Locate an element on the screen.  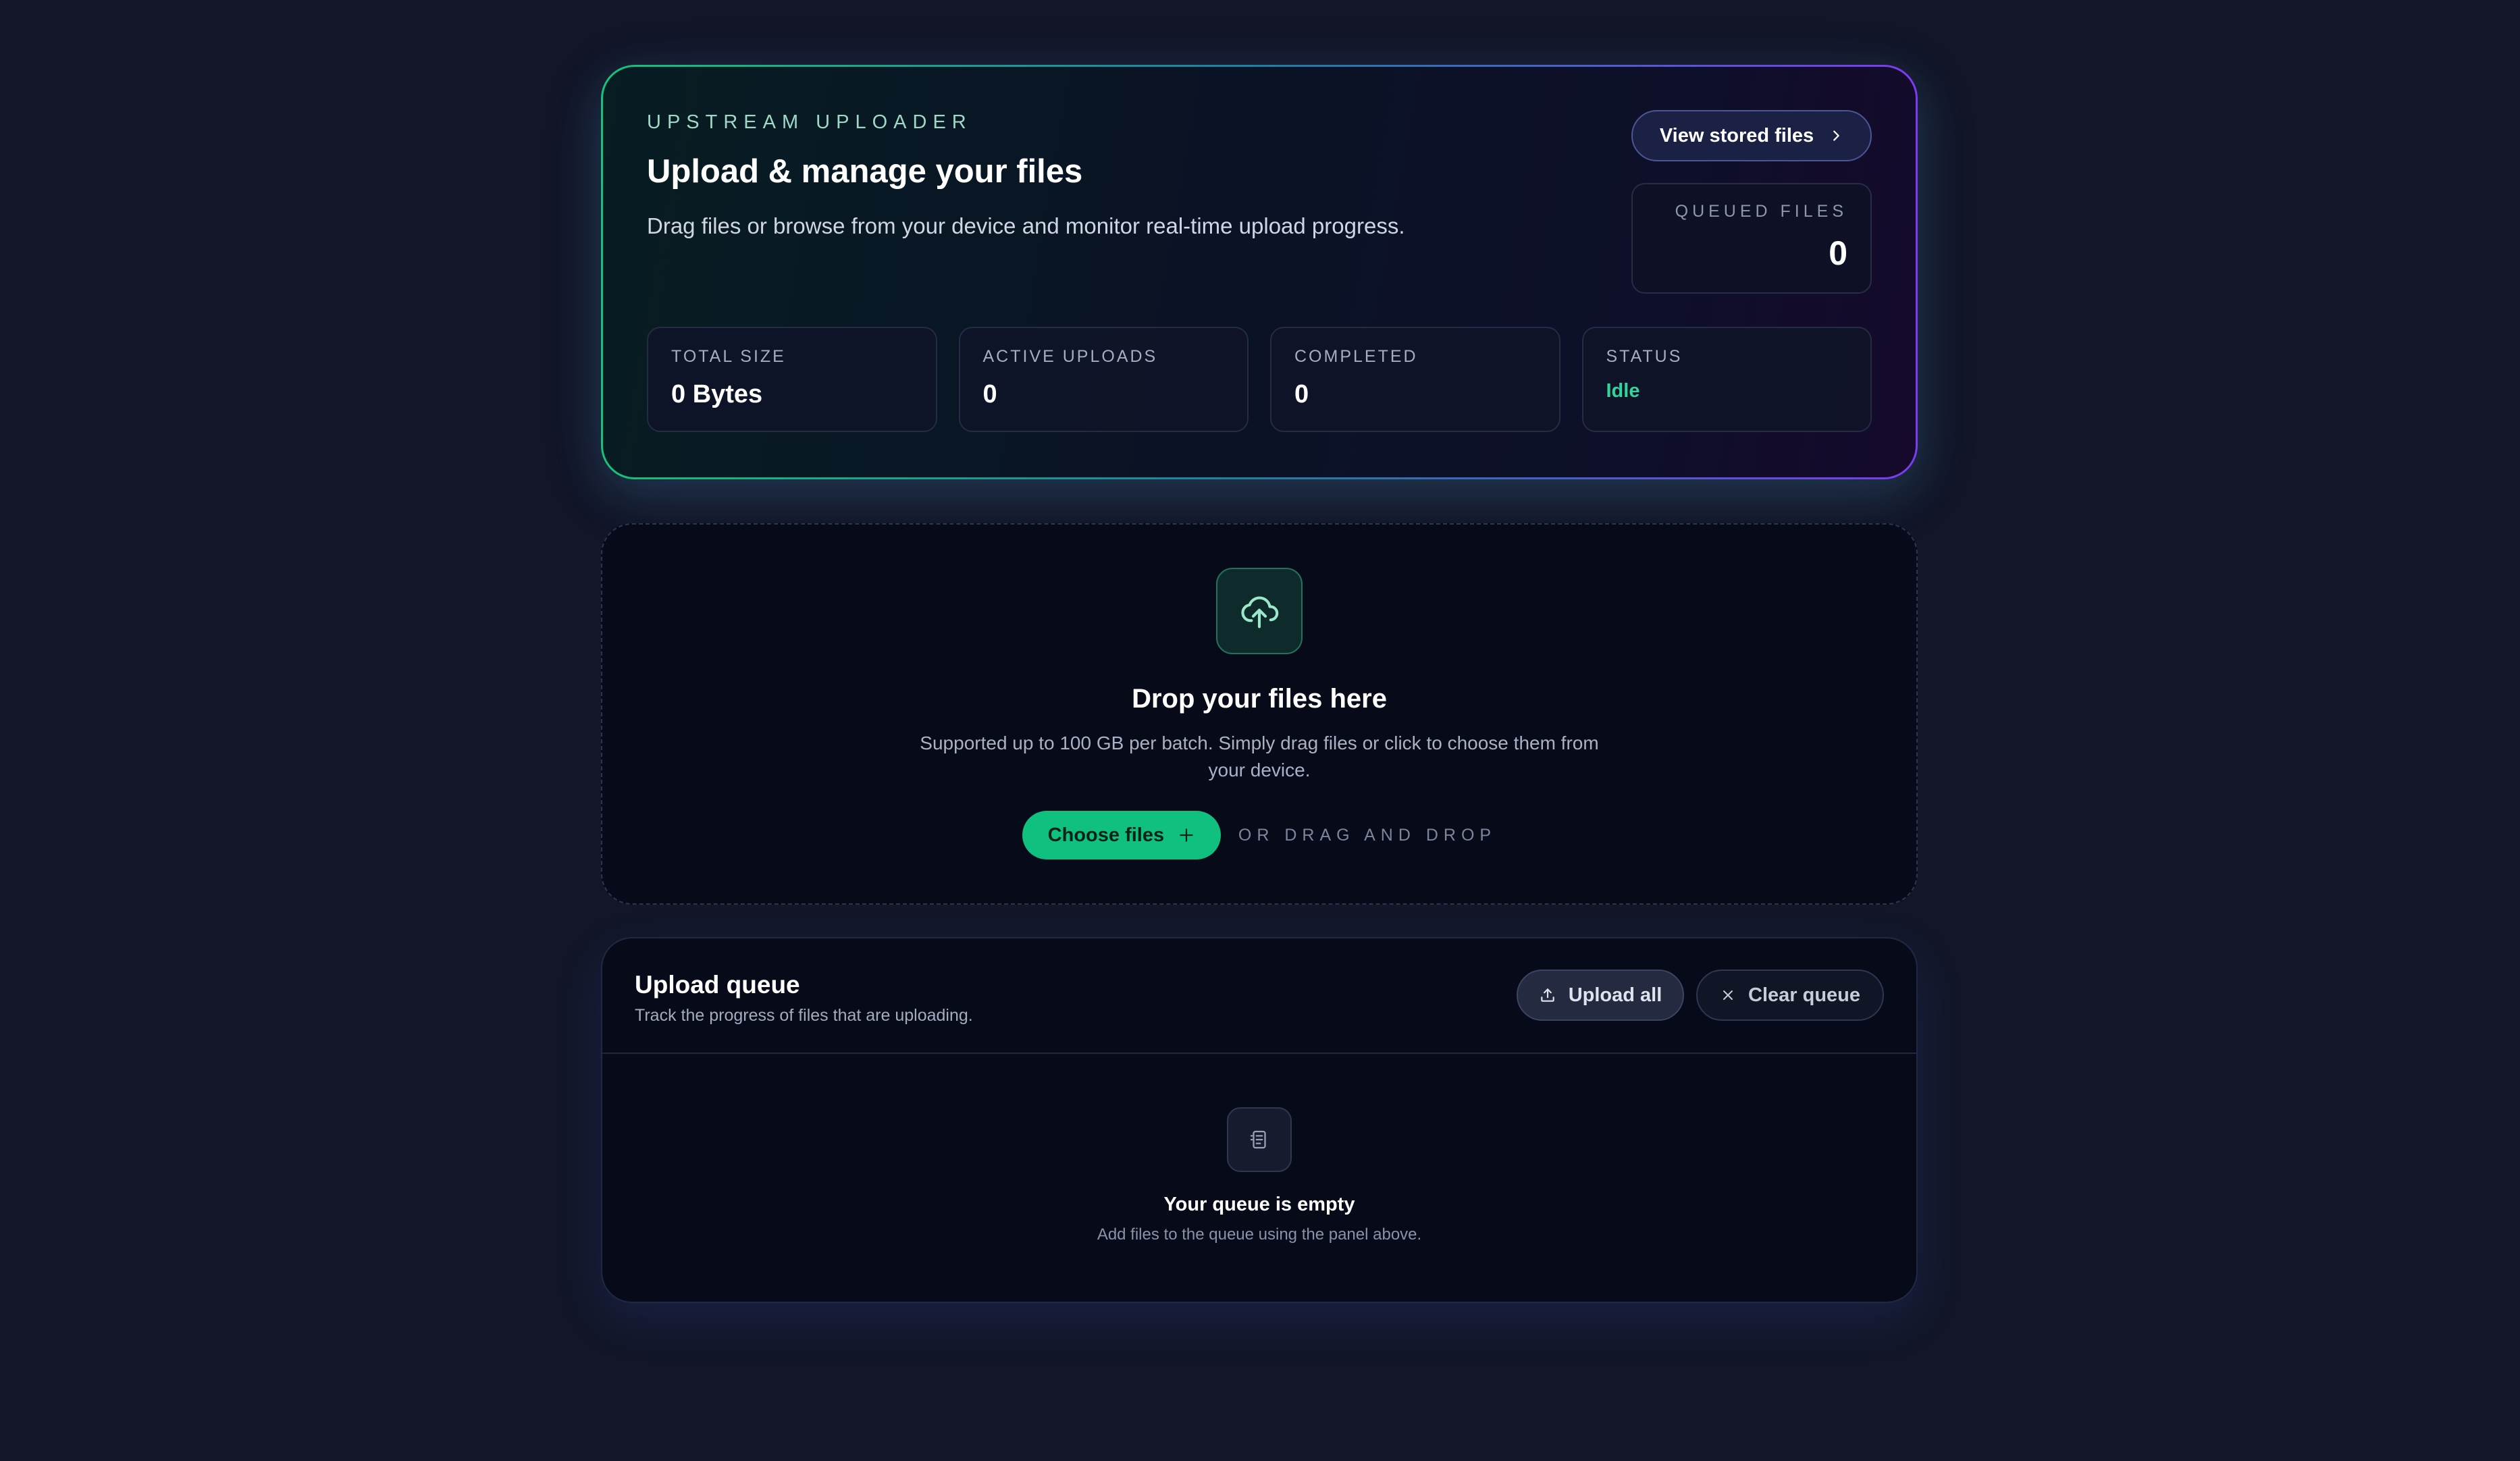
stat-total-size: TOTAL SIZE 0 Bytes is located at coordinates (792, 379).